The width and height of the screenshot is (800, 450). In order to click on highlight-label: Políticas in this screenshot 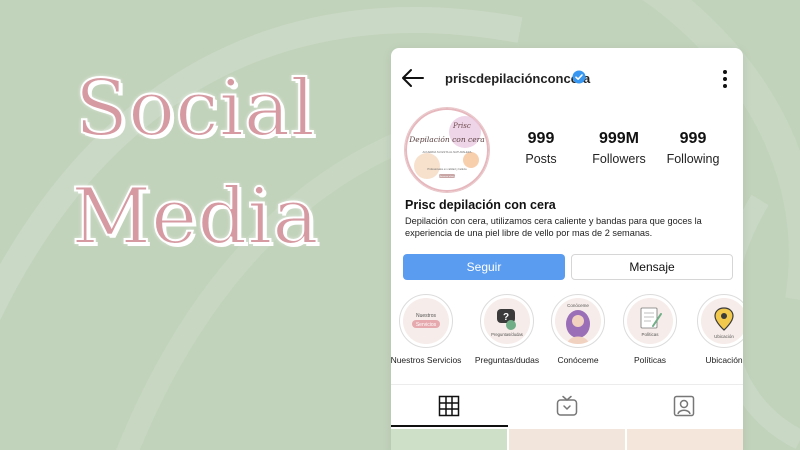, I will do `click(650, 360)`.